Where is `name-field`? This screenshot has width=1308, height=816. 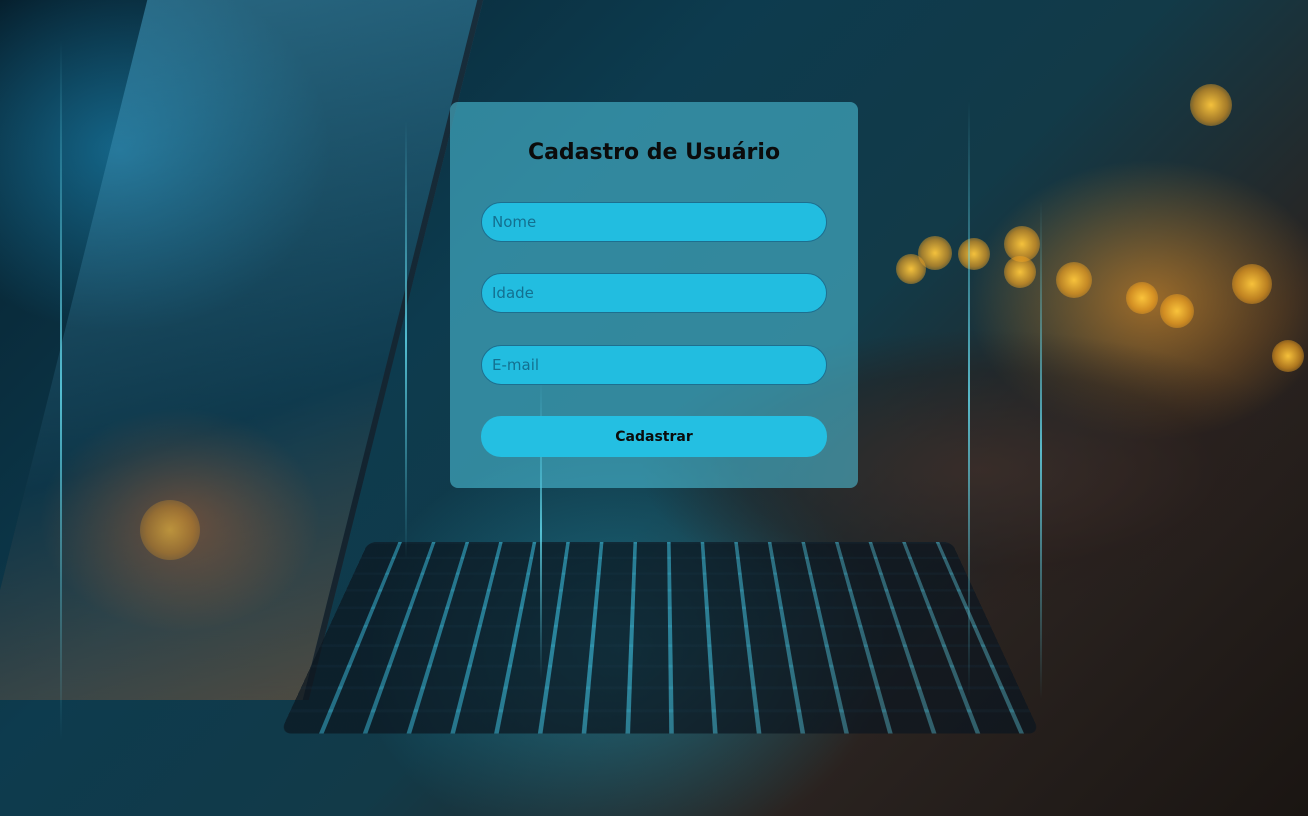 name-field is located at coordinates (654, 222).